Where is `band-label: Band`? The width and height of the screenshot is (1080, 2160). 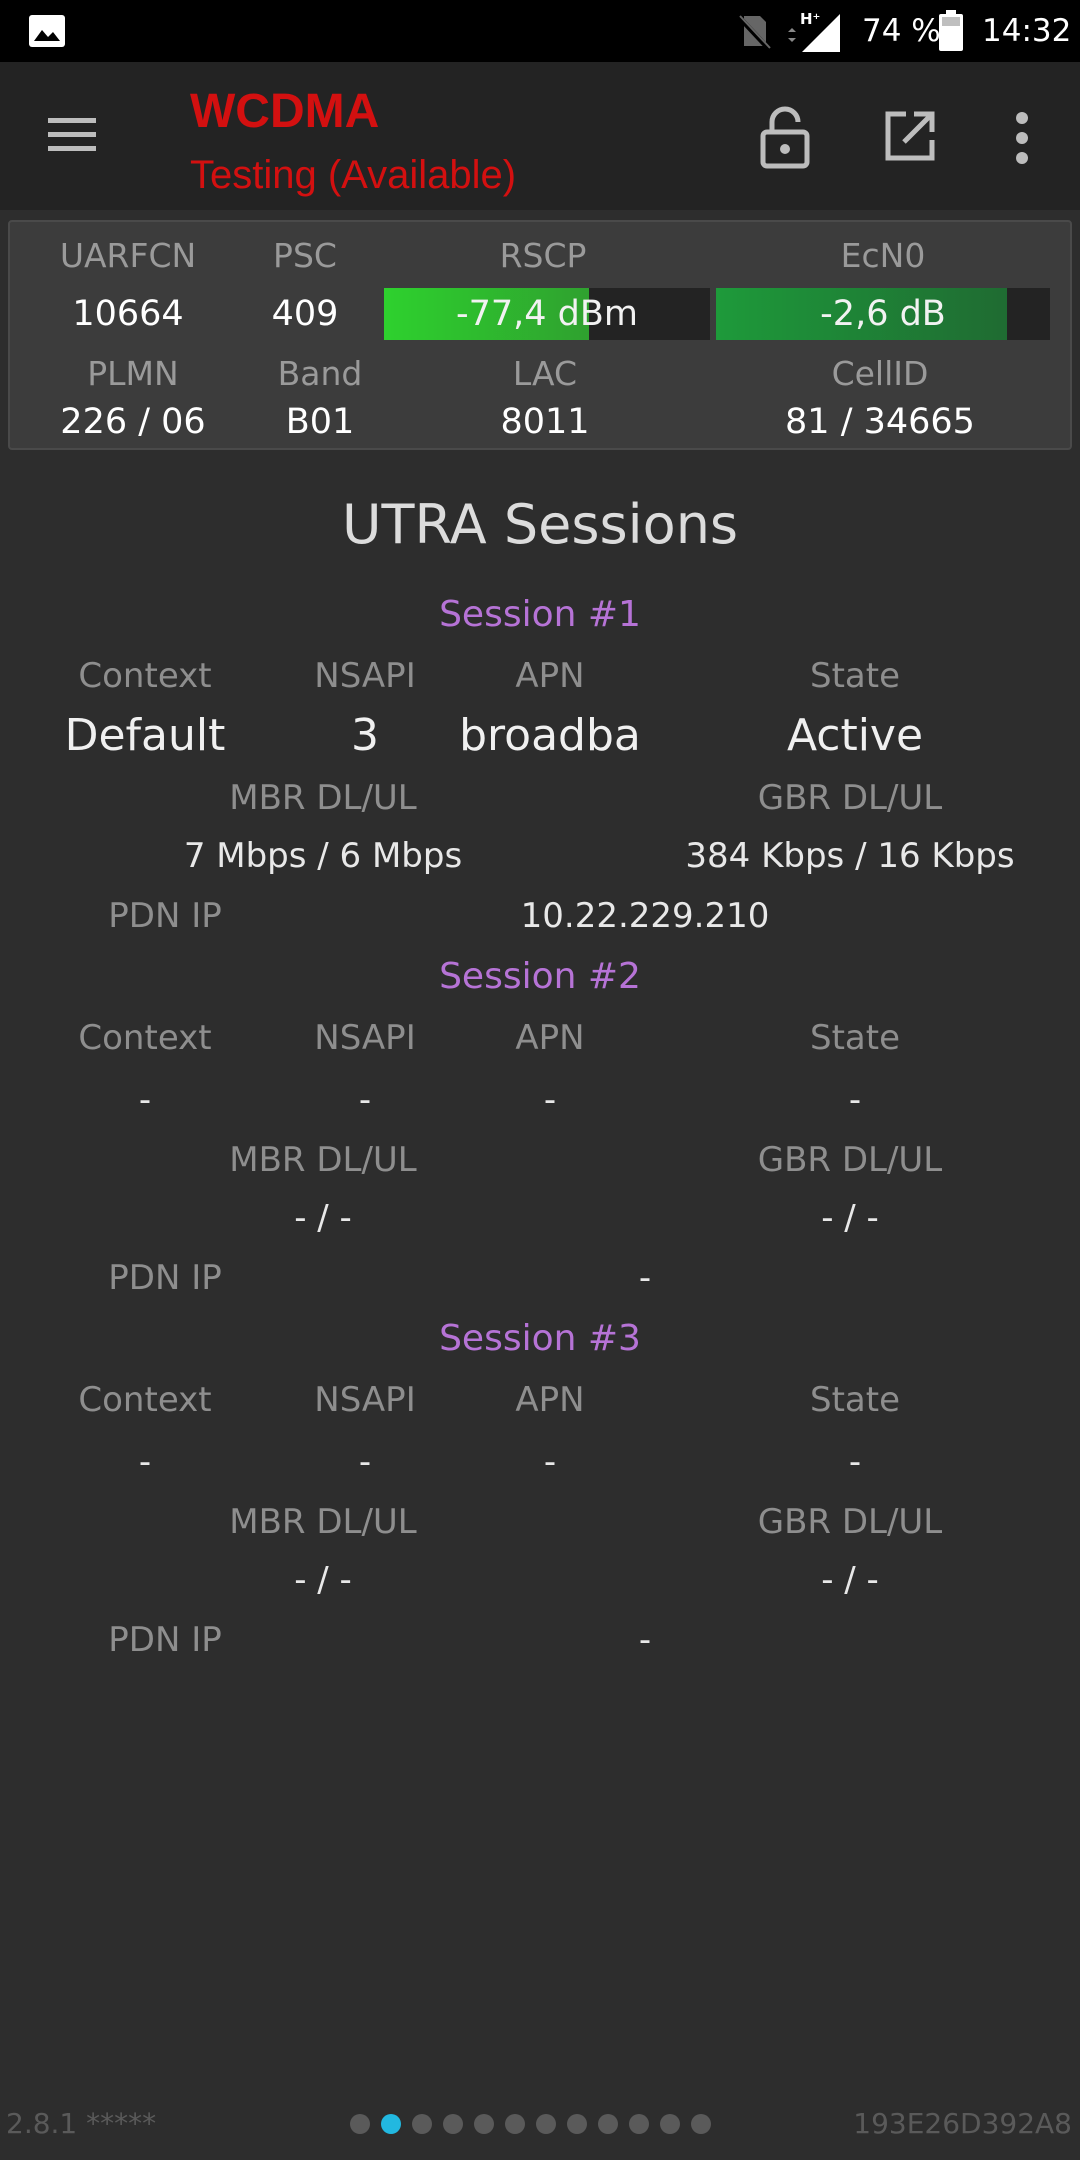
band-label: Band is located at coordinates (320, 373).